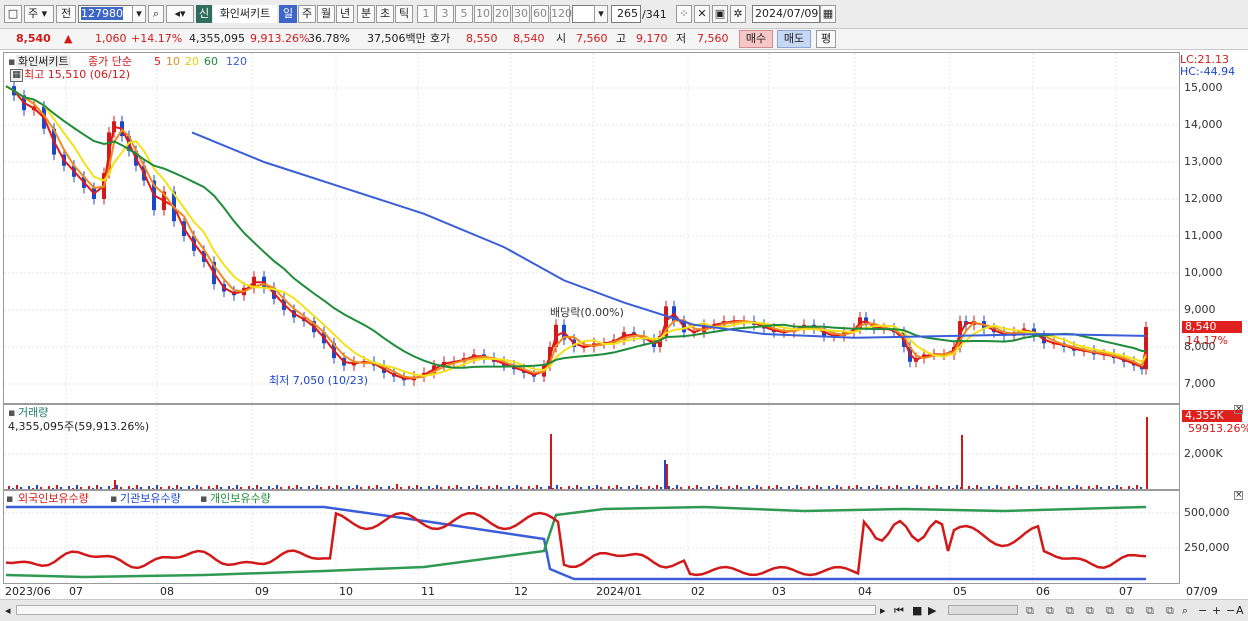 The width and height of the screenshot is (1248, 621). I want to click on font-size-icon: A, so click(1240, 610).